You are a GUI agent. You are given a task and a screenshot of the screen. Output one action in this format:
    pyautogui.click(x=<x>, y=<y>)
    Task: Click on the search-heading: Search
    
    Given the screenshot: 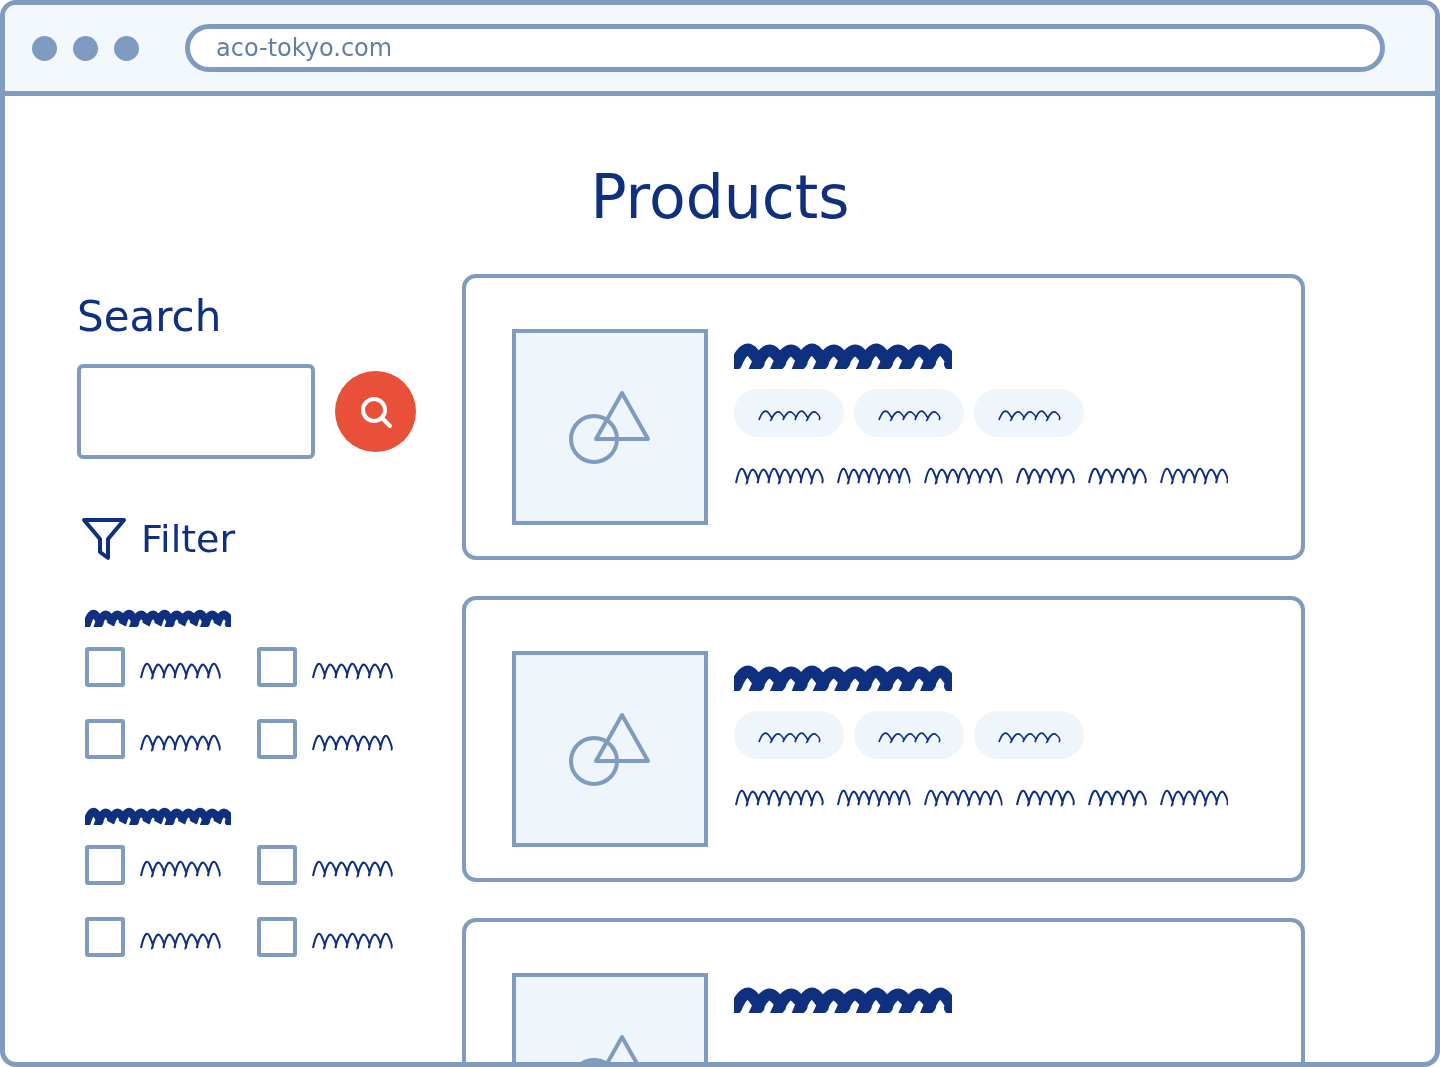 What is the action you would take?
    pyautogui.click(x=150, y=317)
    